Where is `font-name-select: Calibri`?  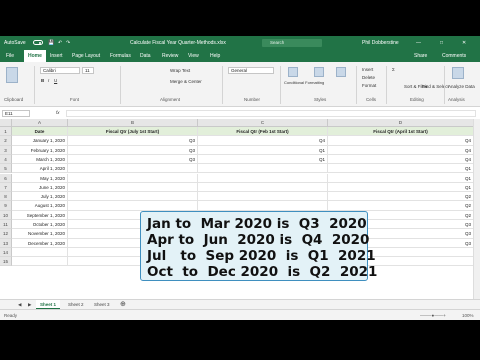
font-name-select: Calibri is located at coordinates (60, 70).